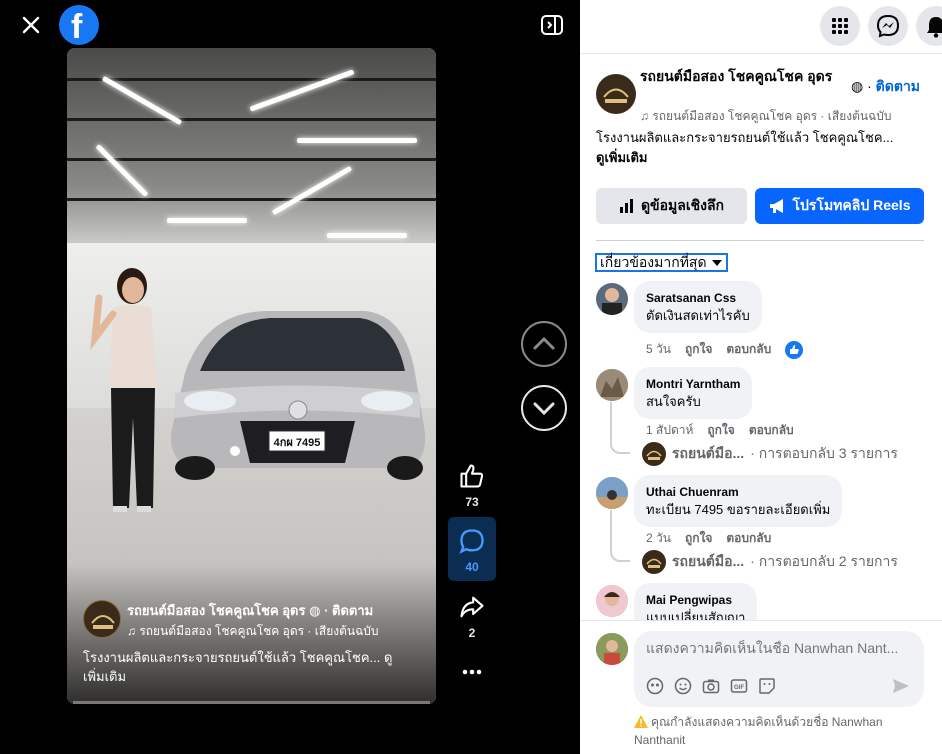 The width and height of the screenshot is (942, 754). What do you see at coordinates (104, 676) in the screenshot?
I see `video-see-more: เพิ่มเติม` at bounding box center [104, 676].